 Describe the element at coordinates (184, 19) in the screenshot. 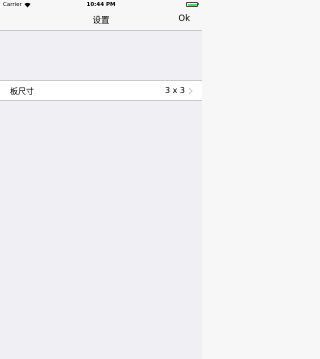

I see `ok-button: Ok` at that location.